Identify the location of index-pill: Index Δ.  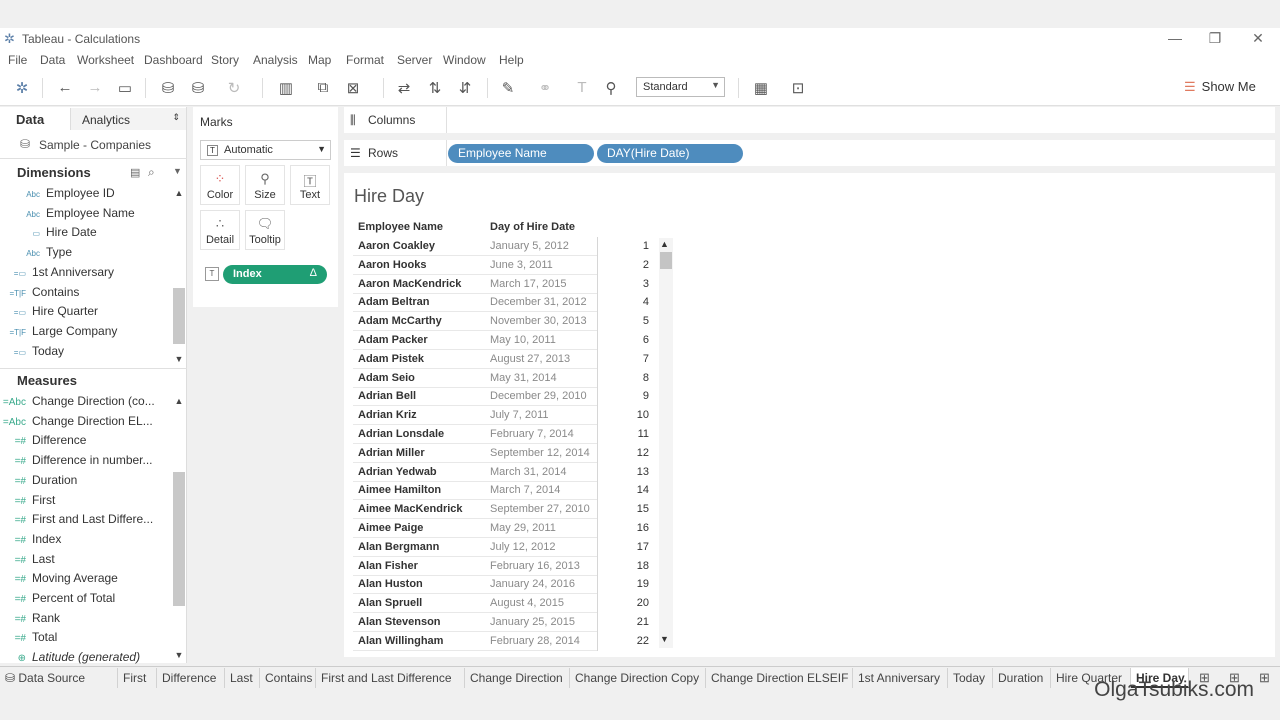
(275, 274).